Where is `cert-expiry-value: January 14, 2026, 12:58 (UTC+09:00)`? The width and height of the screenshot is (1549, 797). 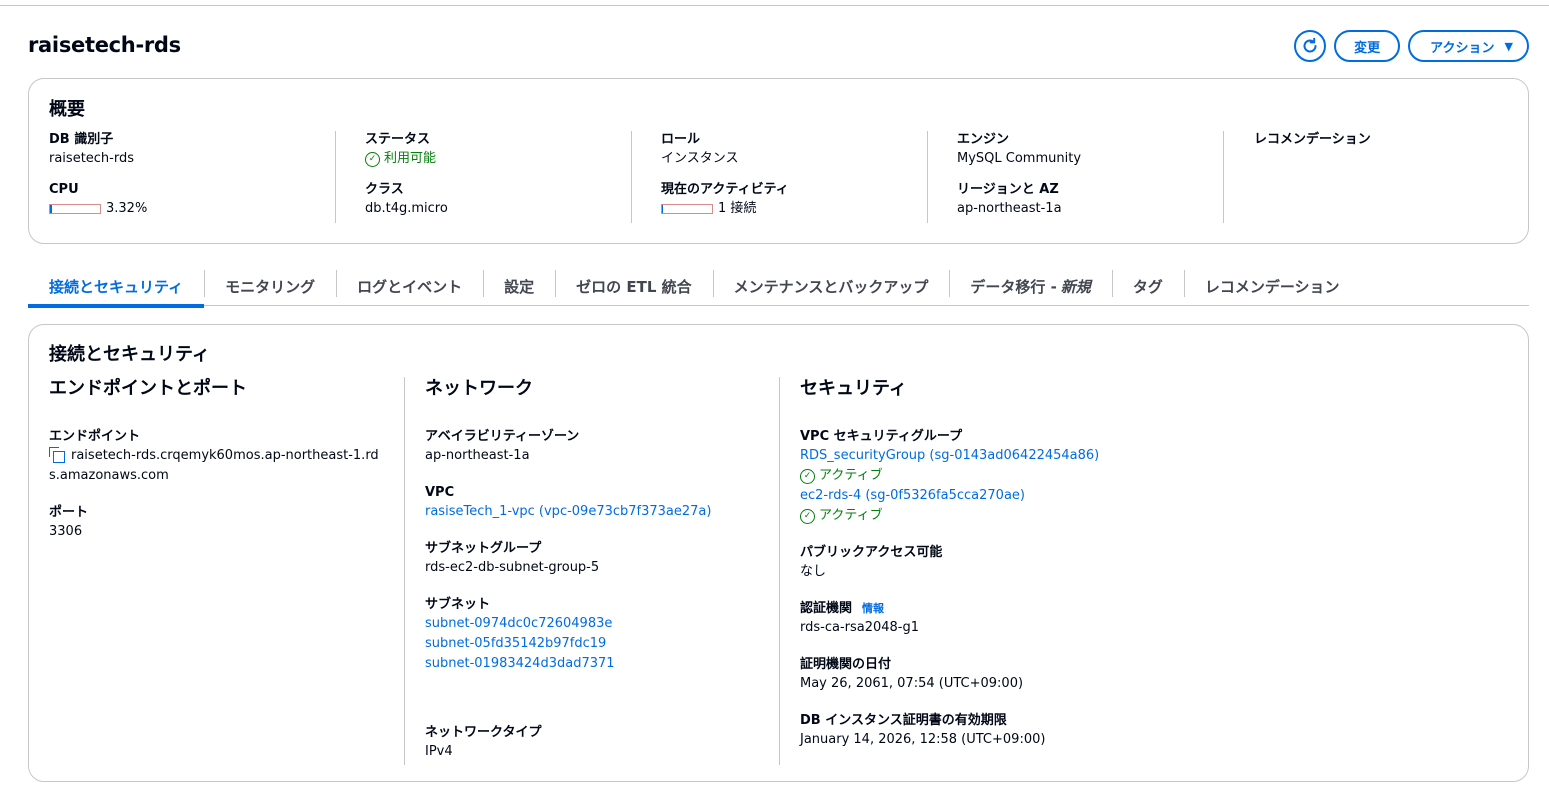 cert-expiry-value: January 14, 2026, 12:58 (UTC+09:00) is located at coordinates (923, 739).